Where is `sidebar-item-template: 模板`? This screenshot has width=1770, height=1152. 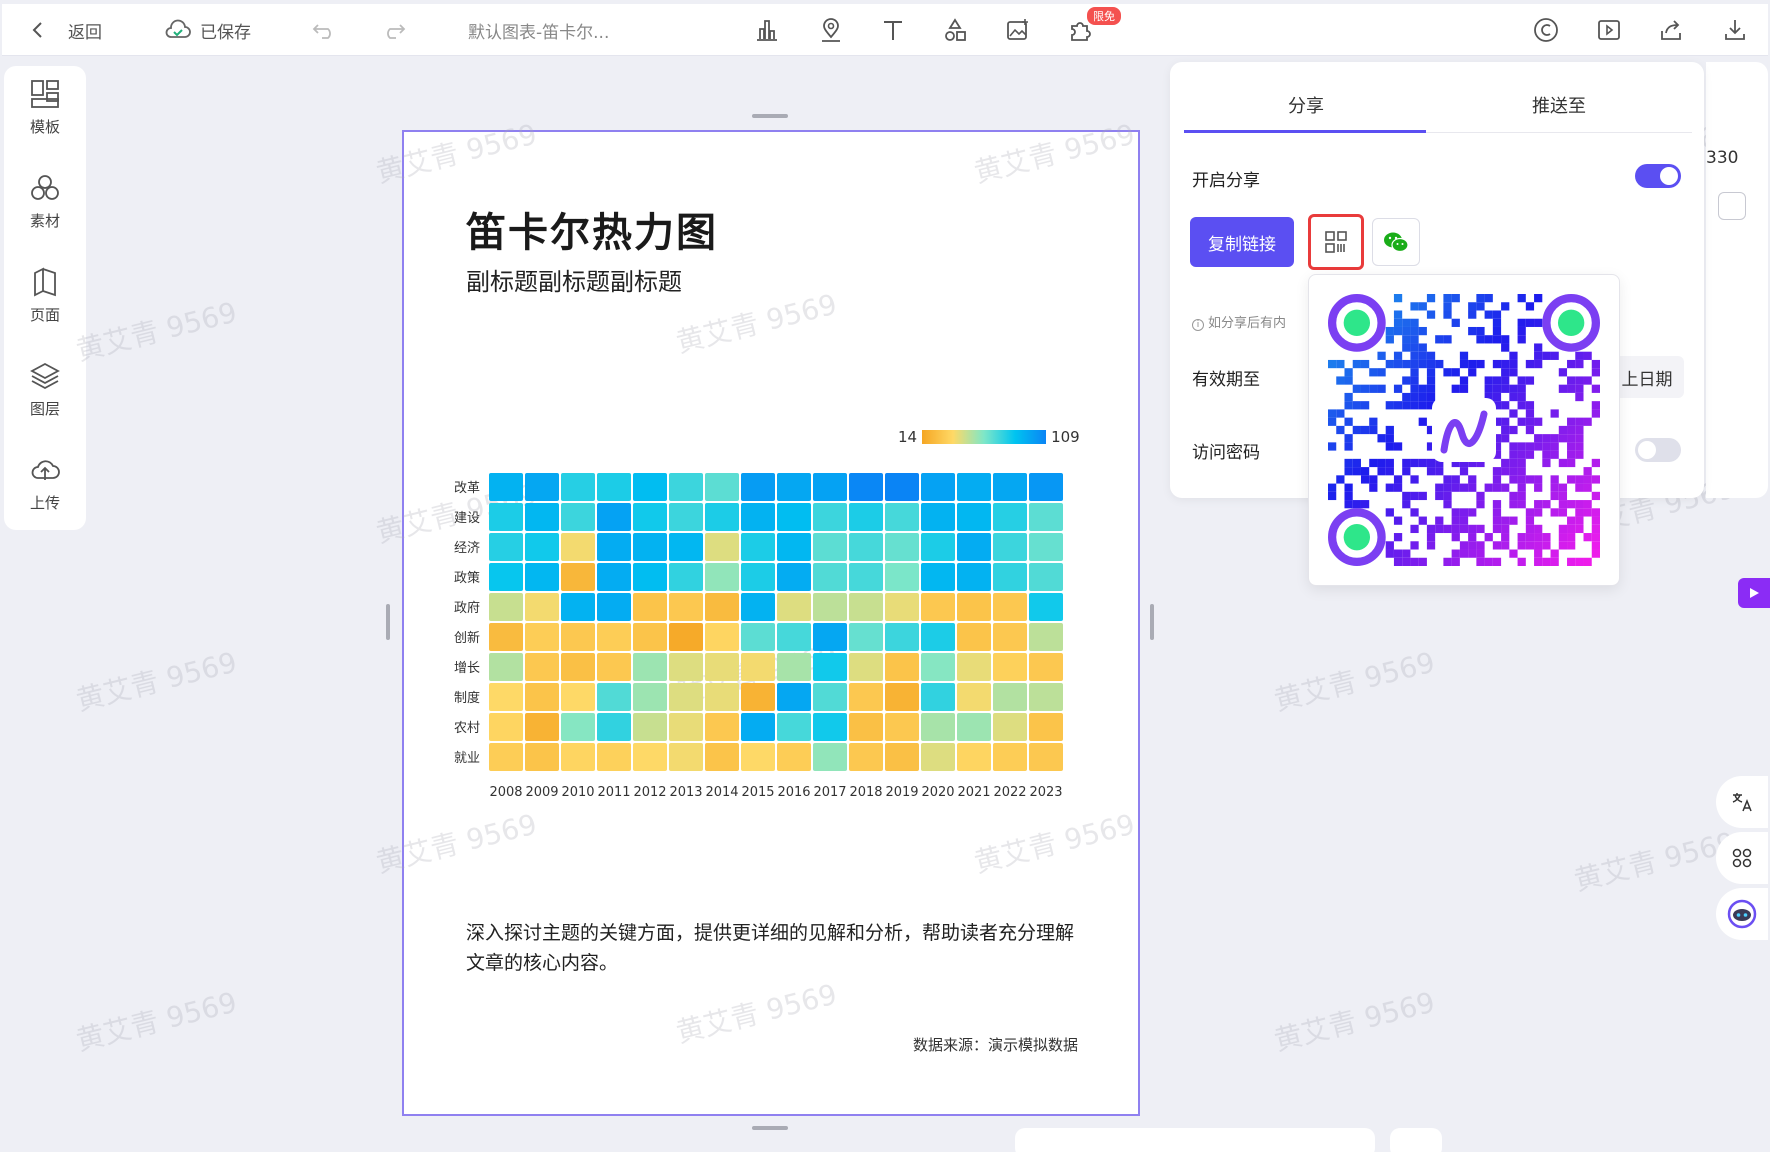 sidebar-item-template: 模板 is located at coordinates (45, 107).